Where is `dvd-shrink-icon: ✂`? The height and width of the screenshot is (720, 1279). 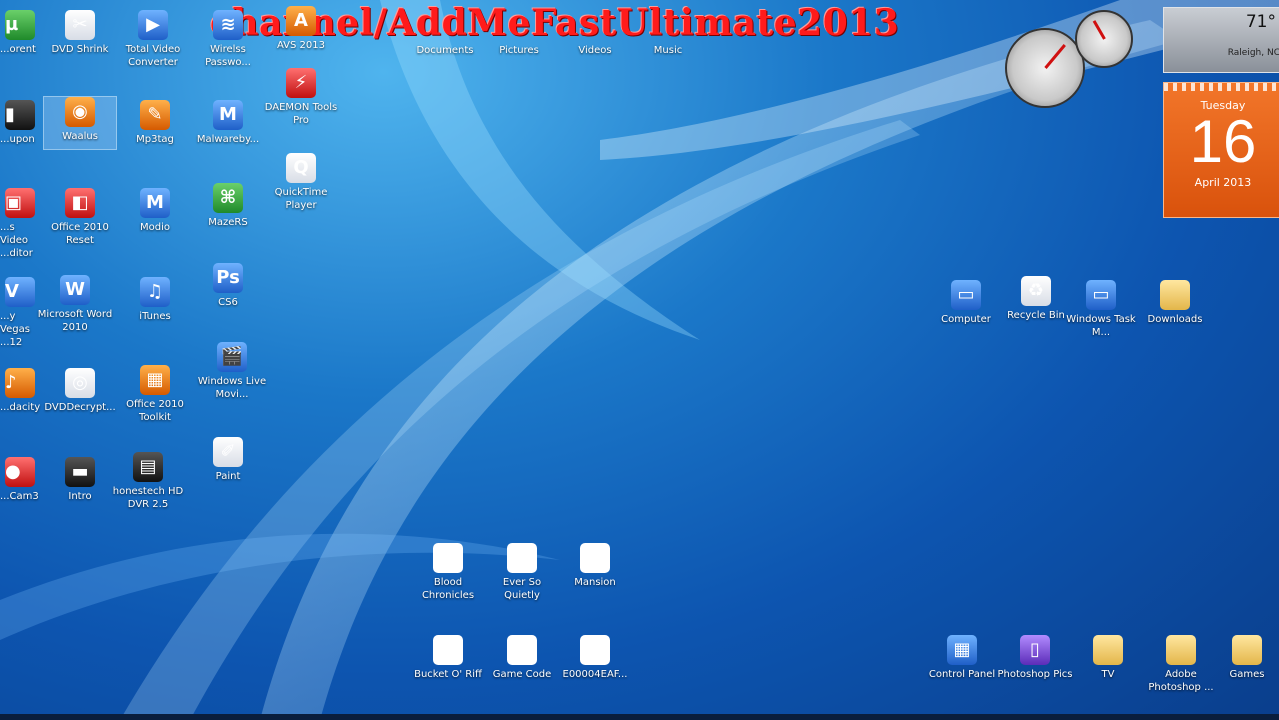
dvd-shrink-icon: ✂ is located at coordinates (80, 25).